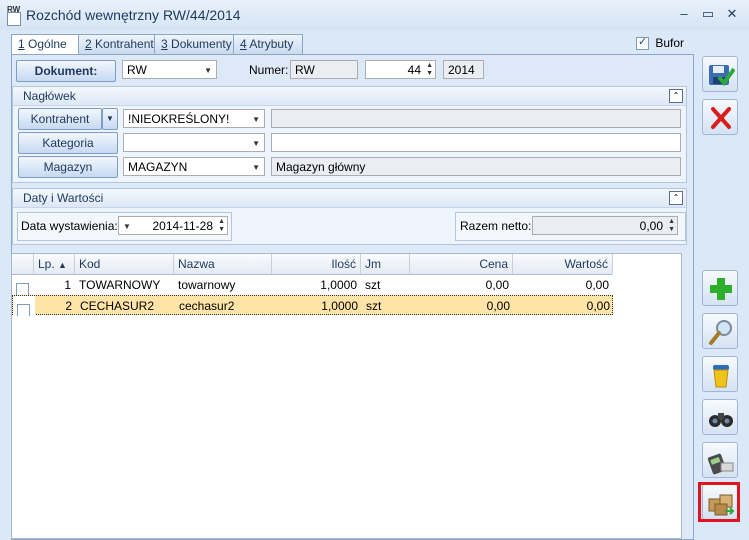 The image size is (749, 540). I want to click on delete-button, so click(720, 374).